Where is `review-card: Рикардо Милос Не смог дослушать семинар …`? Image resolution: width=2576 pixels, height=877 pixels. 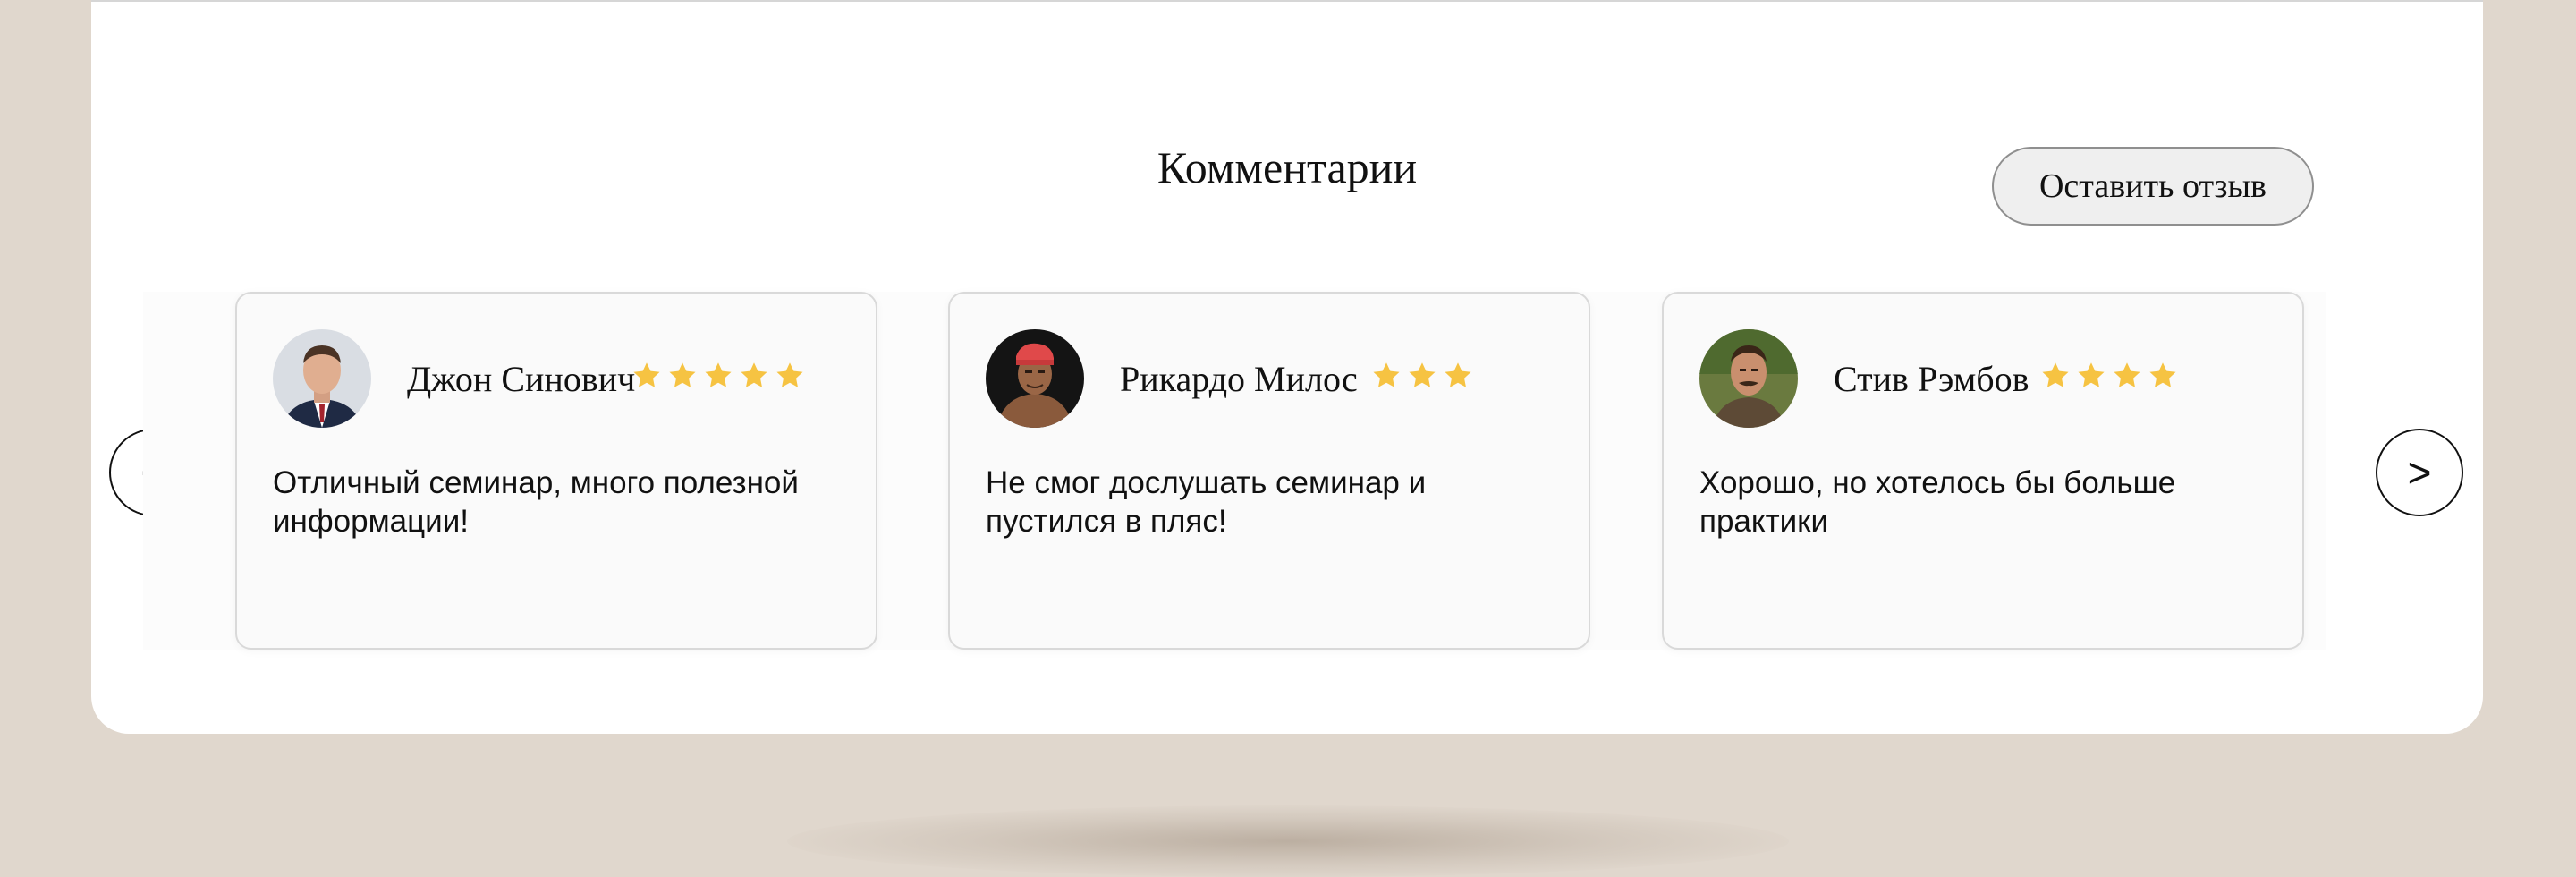
review-card: Рикардо Милос Не смог дослушать семинар … is located at coordinates (1269, 471).